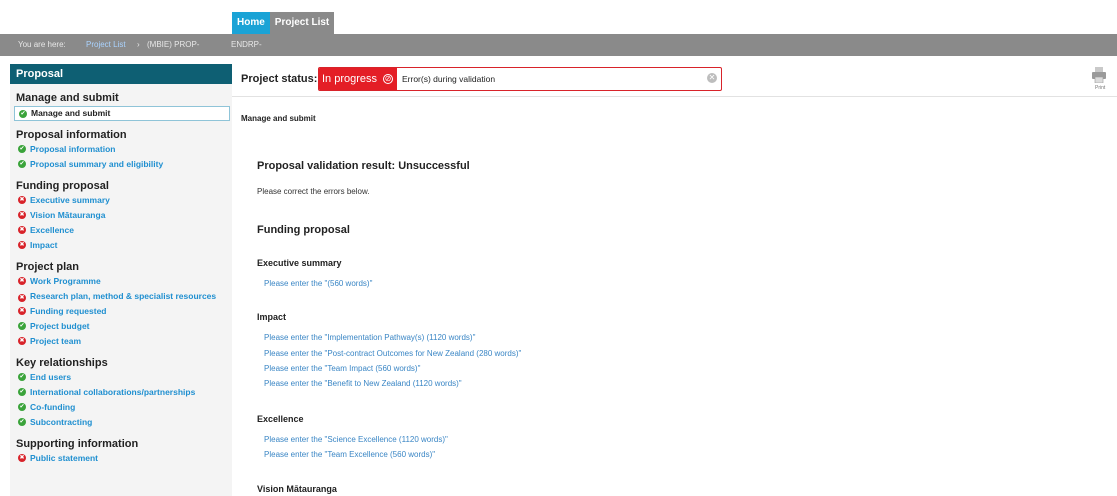 The image size is (1117, 496). I want to click on status-badge-text: In progress, so click(350, 79).